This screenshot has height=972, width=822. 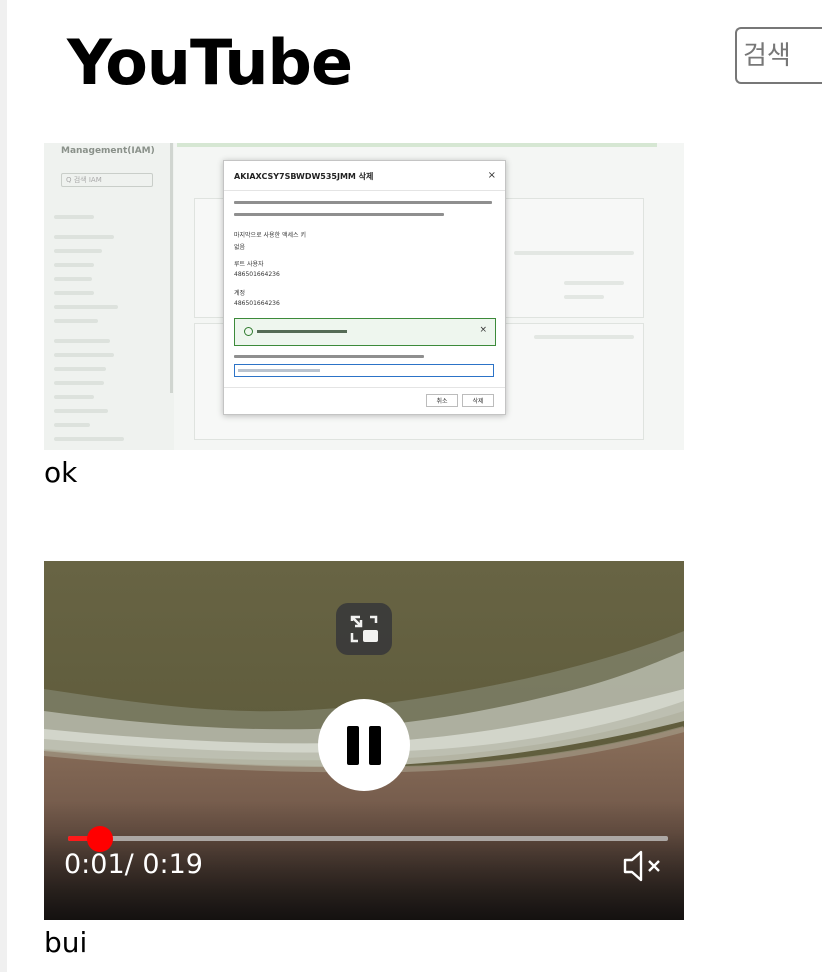 I want to click on time-display: 0:01/ 0:19, so click(x=133, y=864).